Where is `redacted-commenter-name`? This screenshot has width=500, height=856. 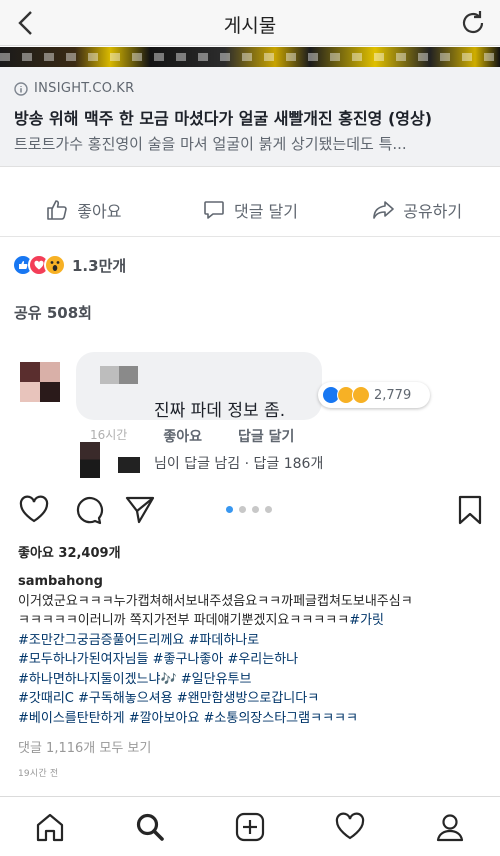 redacted-commenter-name is located at coordinates (119, 375).